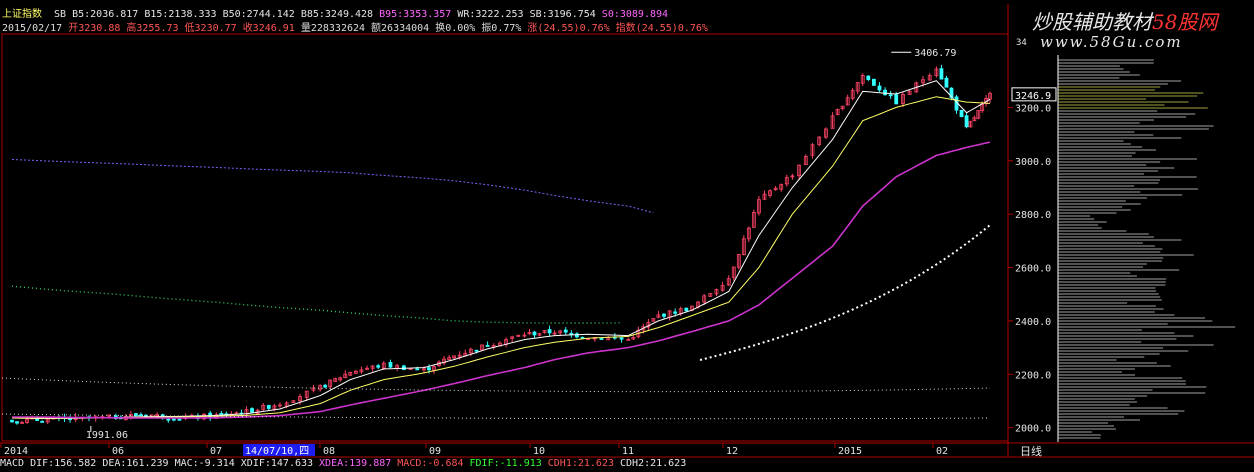  I want to click on period-label: 日线, so click(1031, 451).